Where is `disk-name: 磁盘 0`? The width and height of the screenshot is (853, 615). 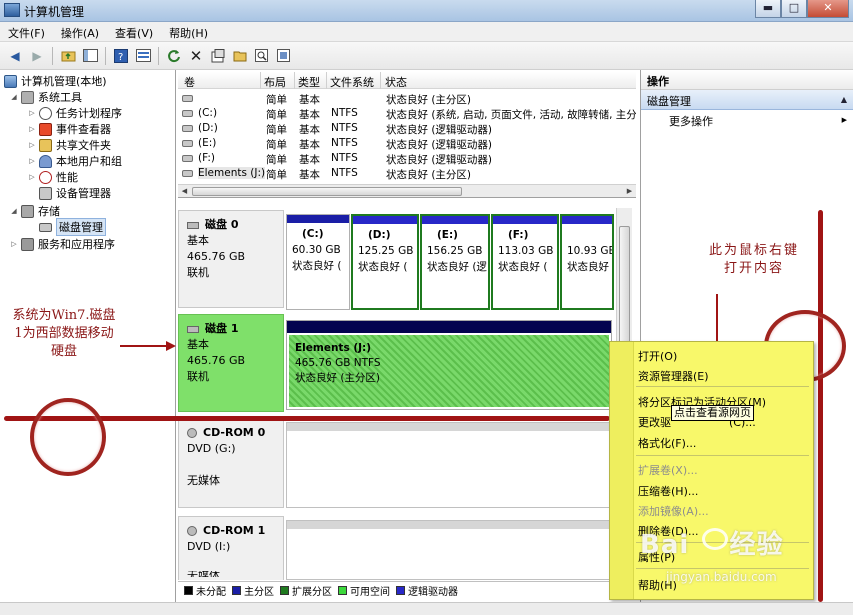
disk-name: 磁盘 0 is located at coordinates (231, 225).